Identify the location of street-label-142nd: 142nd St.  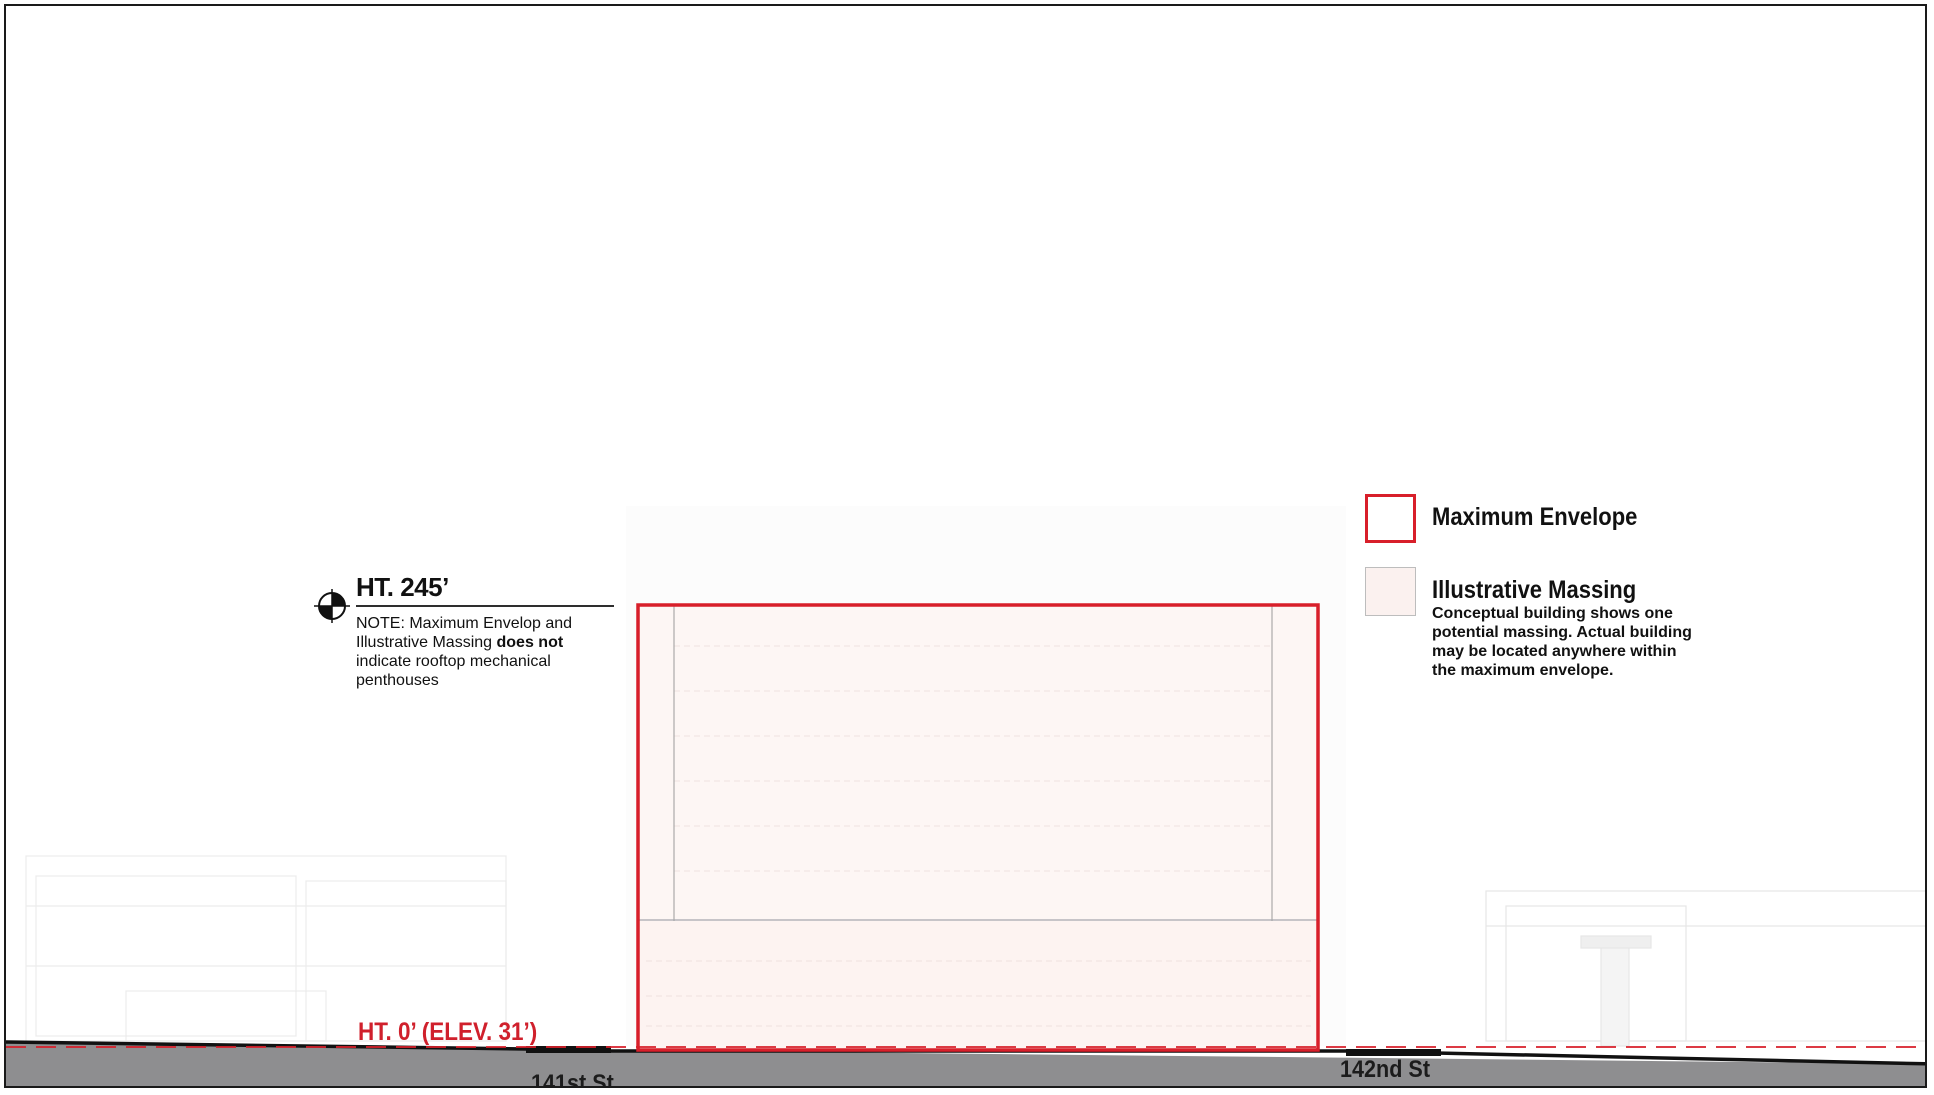
(1385, 1069).